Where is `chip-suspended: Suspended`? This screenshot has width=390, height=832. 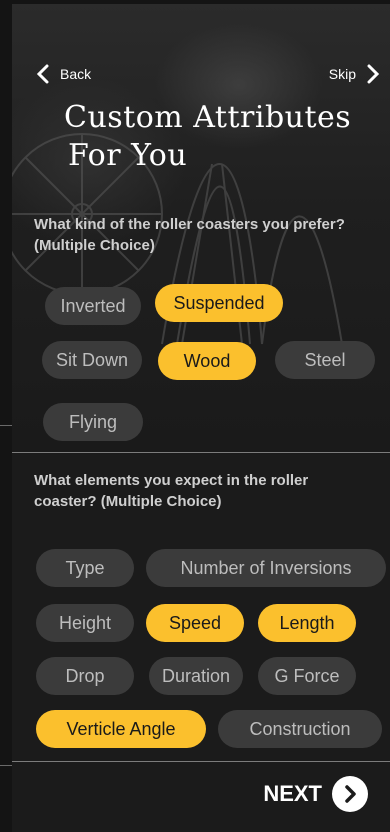
chip-suspended: Suspended is located at coordinates (219, 303).